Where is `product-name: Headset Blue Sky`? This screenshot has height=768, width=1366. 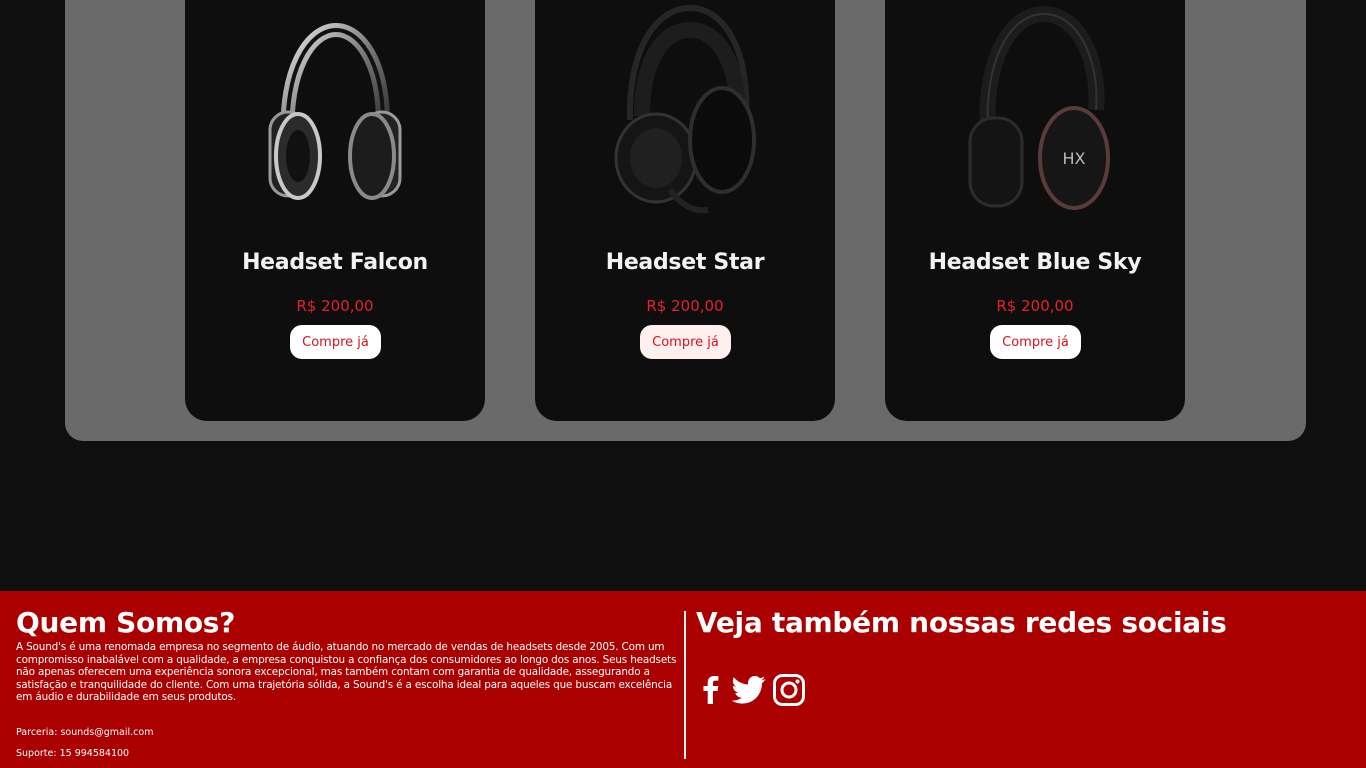
product-name: Headset Blue Sky is located at coordinates (1035, 262).